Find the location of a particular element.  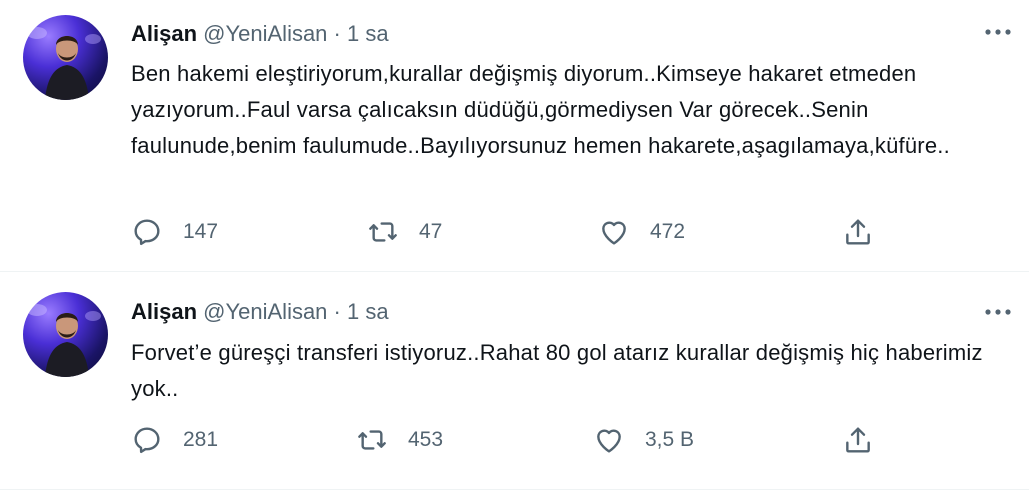

tweet-actions: 147 47 472 is located at coordinates (511, 232).